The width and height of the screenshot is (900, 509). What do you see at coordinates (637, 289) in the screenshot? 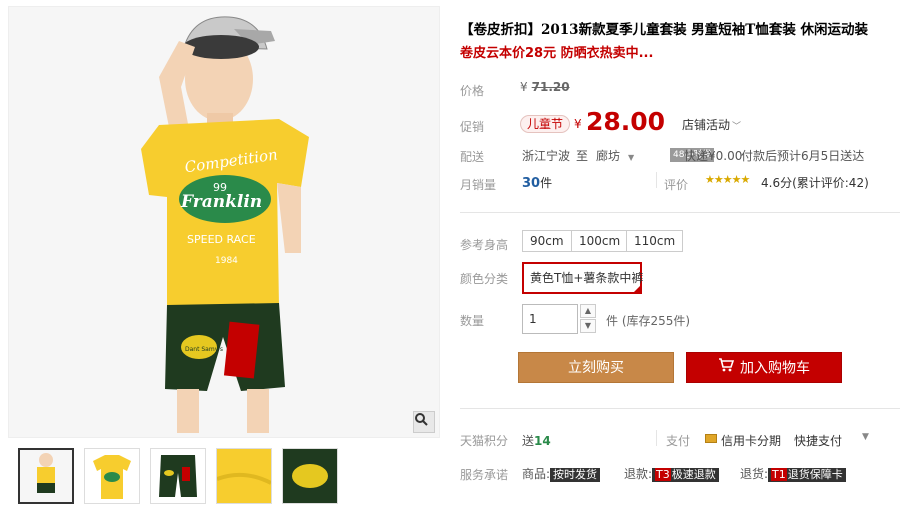
I see `selected-check-icon` at bounding box center [637, 289].